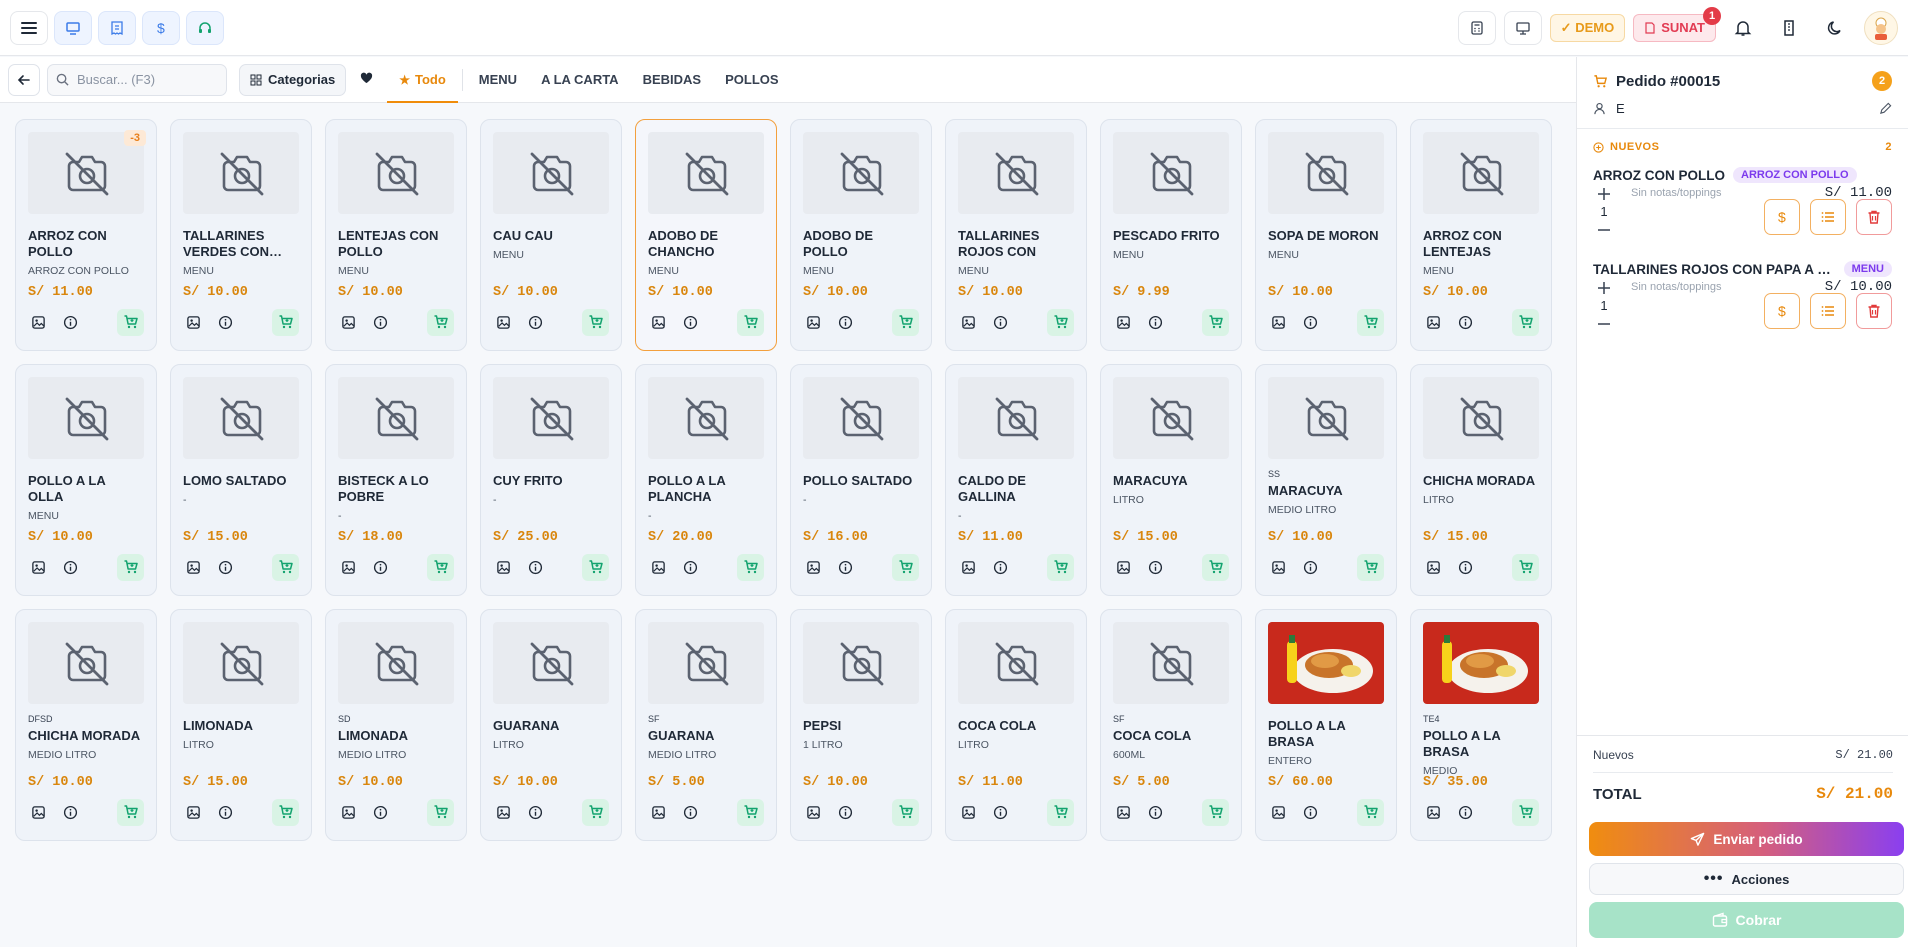 This screenshot has width=1908, height=947. What do you see at coordinates (1677, 24) in the screenshot?
I see `sunat-button: SUNAT 1` at bounding box center [1677, 24].